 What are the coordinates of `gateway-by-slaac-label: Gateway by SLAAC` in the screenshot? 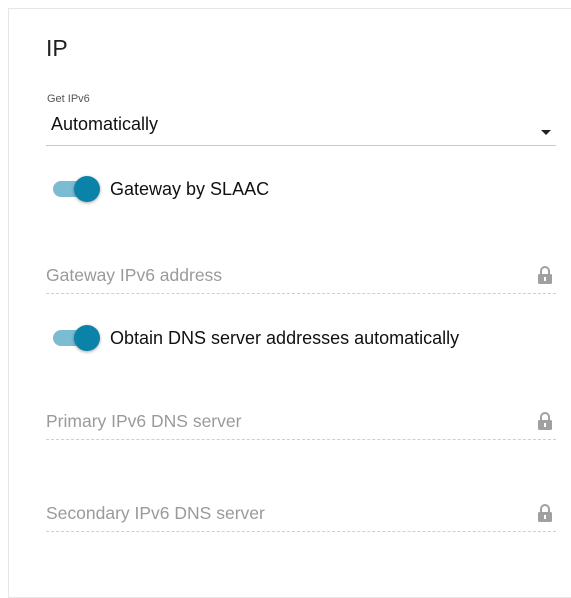 It's located at (190, 189).